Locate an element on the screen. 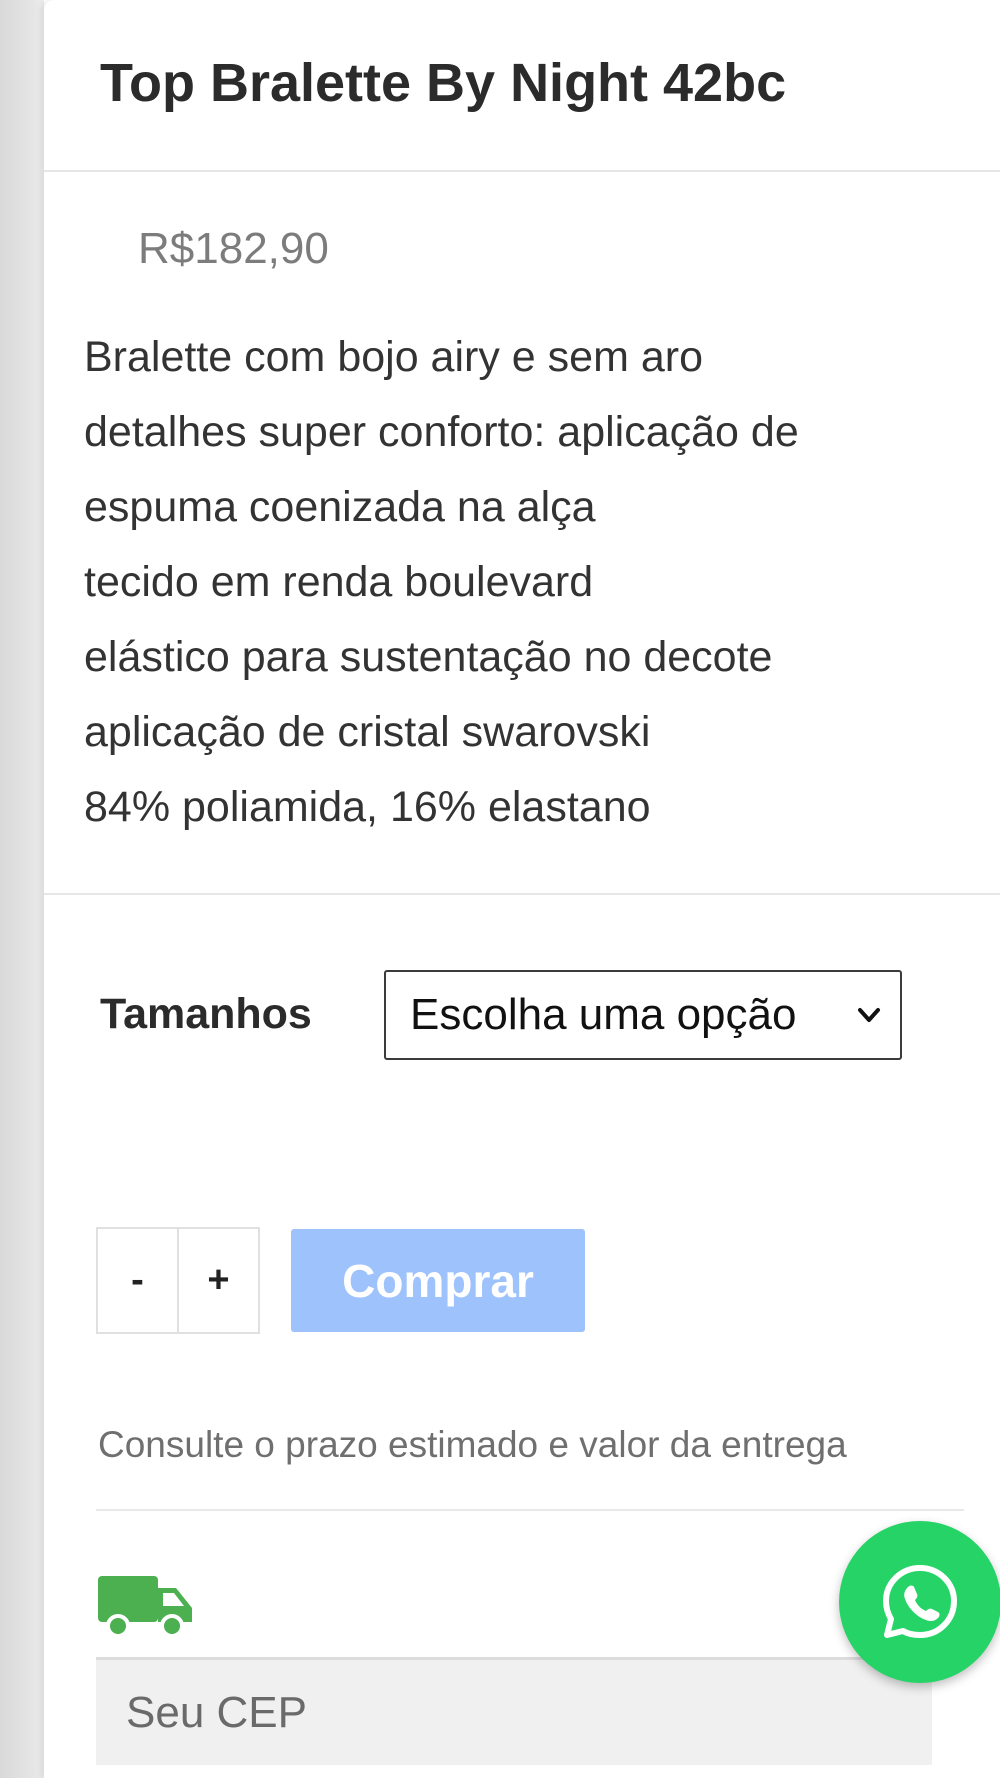 This screenshot has height=1778, width=1000. truck-icon is located at coordinates (145, 1607).